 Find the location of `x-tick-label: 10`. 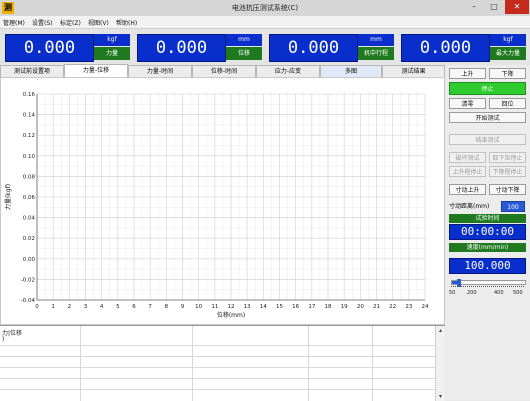

x-tick-label: 10 is located at coordinates (198, 307).